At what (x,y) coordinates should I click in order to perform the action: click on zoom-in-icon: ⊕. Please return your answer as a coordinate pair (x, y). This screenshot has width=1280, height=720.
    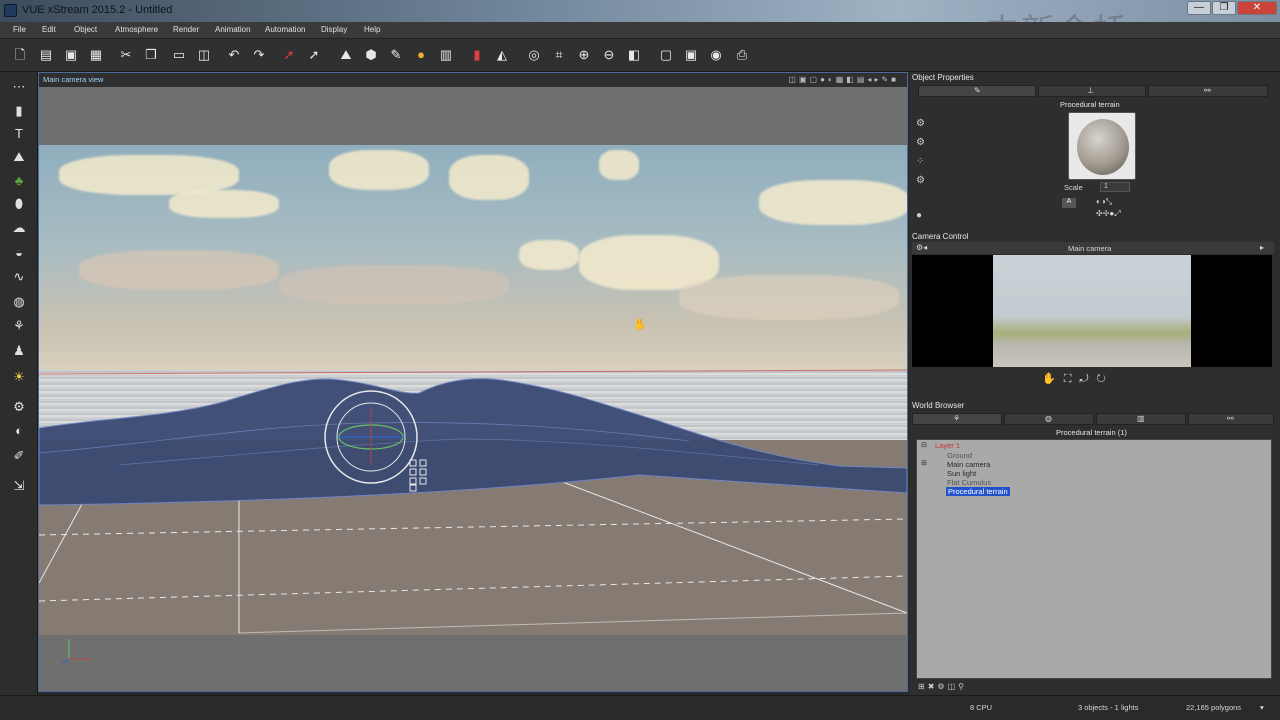
    Looking at the image, I should click on (584, 55).